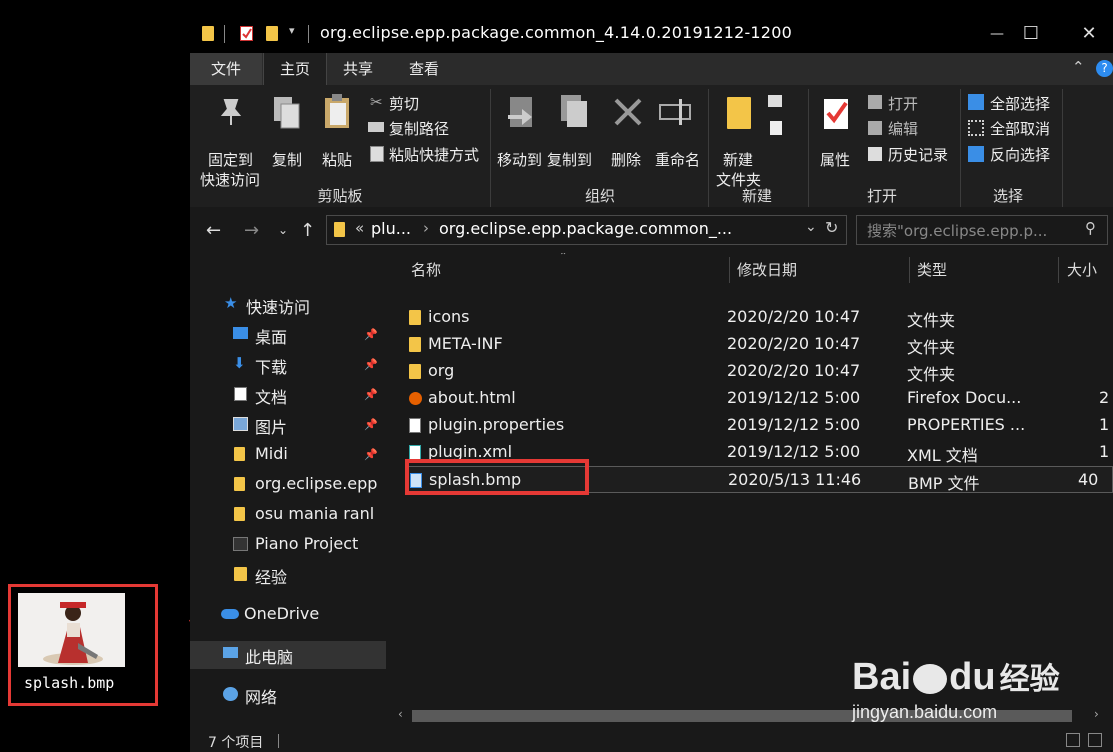  Describe the element at coordinates (1089, 34) in the screenshot. I see `close-button: ✕` at that location.